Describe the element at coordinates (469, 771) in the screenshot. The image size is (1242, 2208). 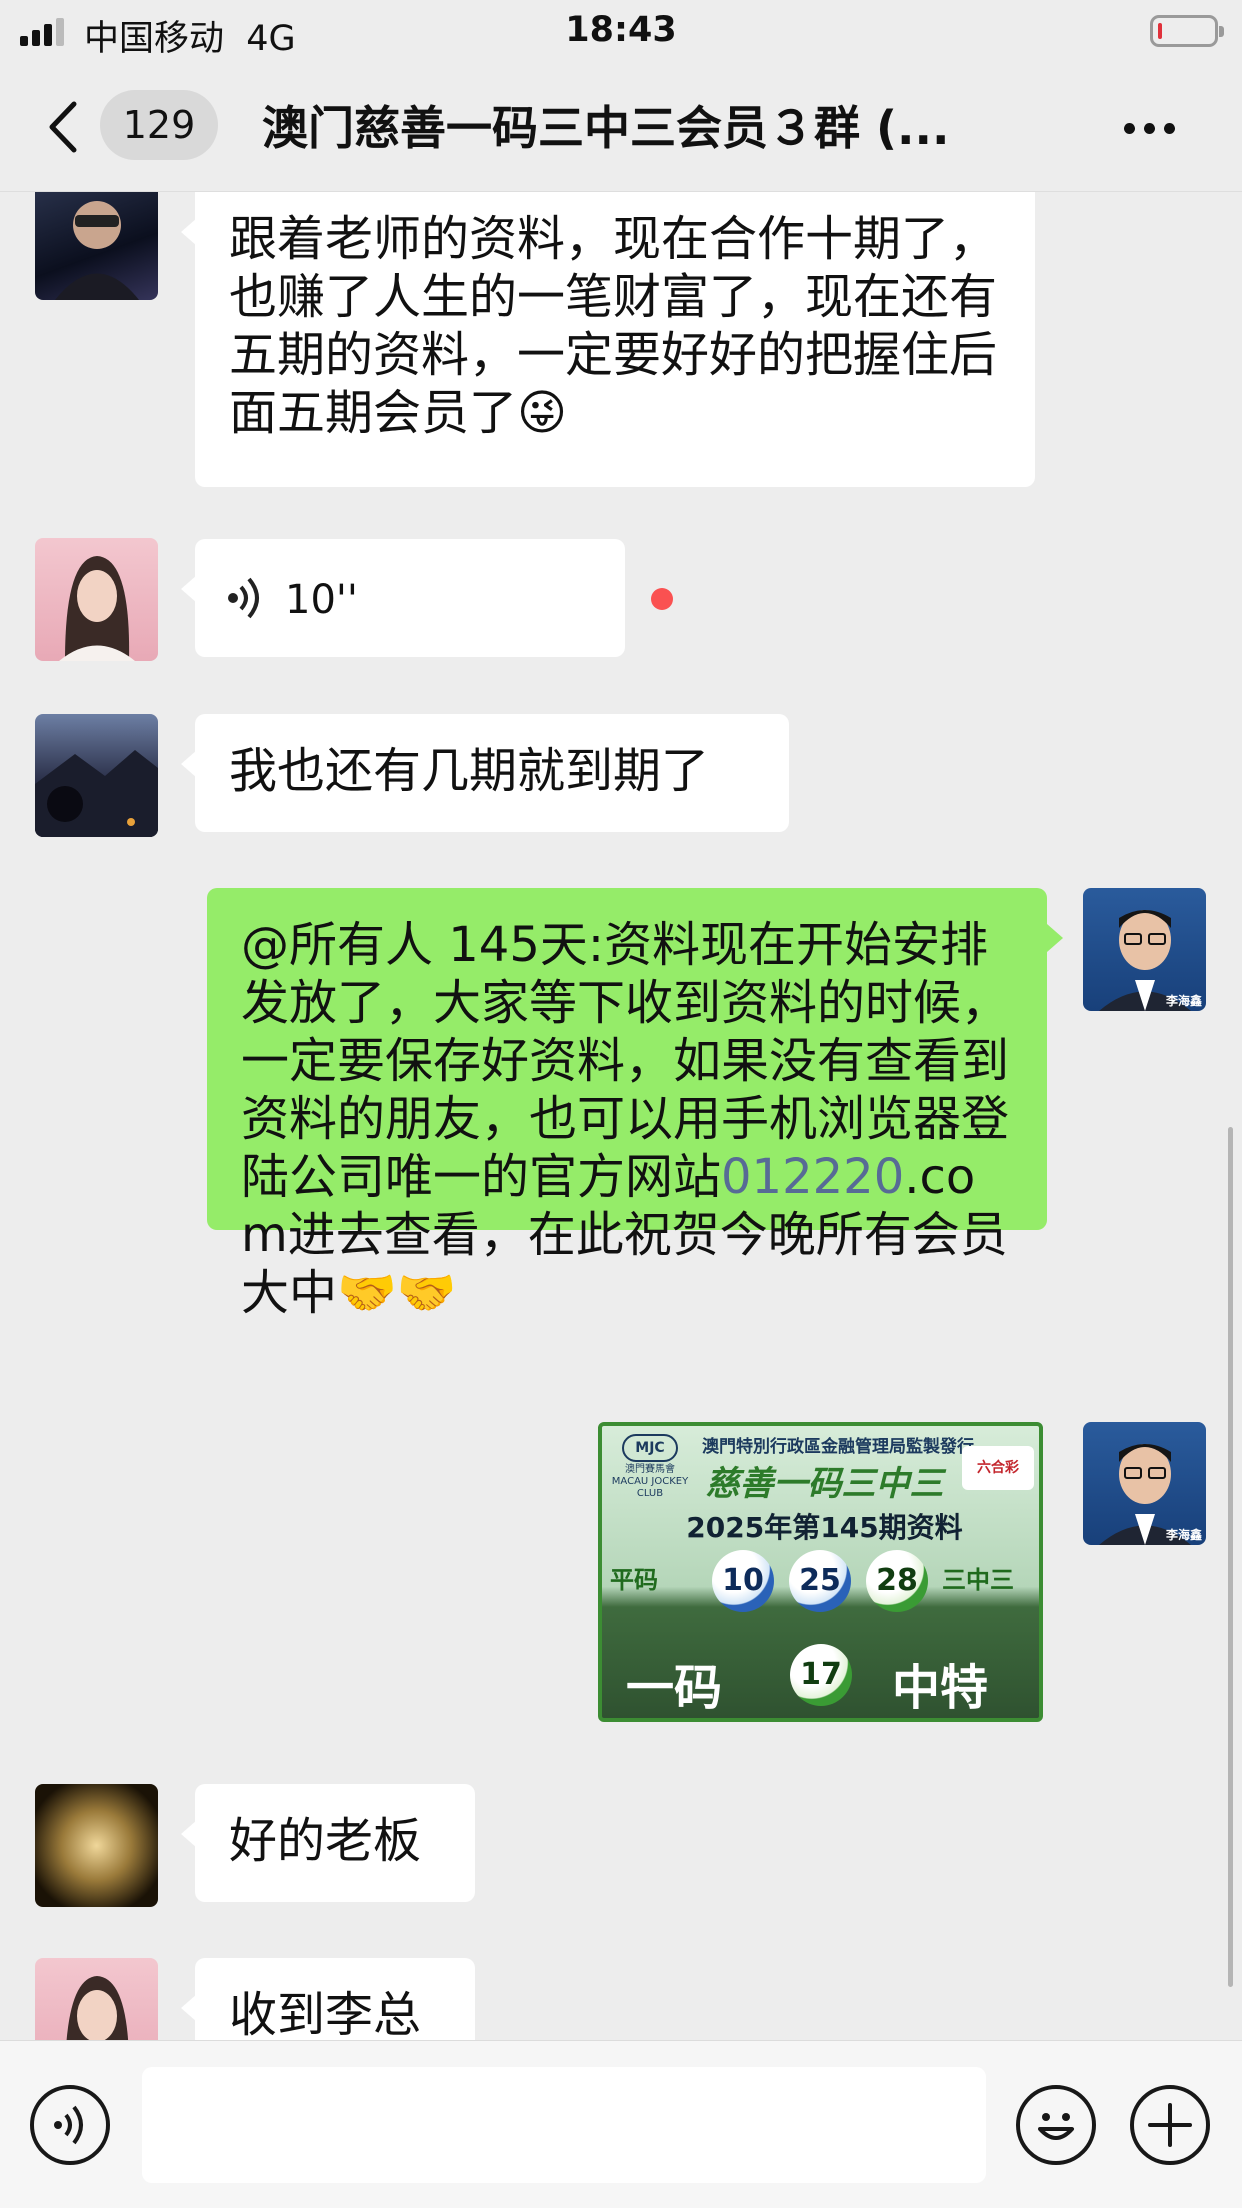
I see `message-text: 我也还有几期就到期了` at that location.